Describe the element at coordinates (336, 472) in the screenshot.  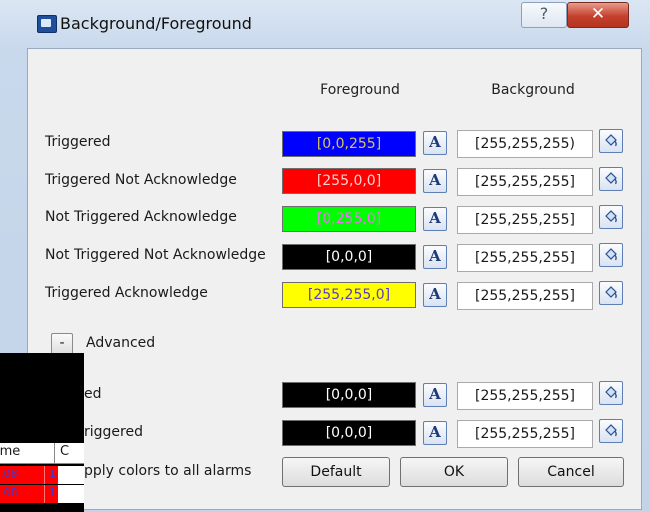
I see `default-button: Default` at that location.